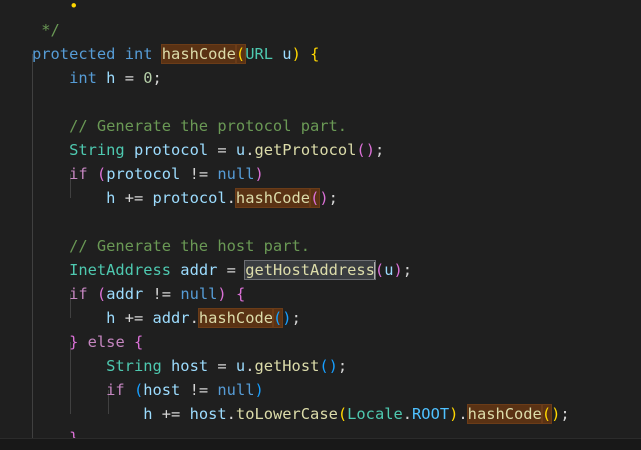 The width and height of the screenshot is (641, 450). Describe the element at coordinates (87, 342) in the screenshot. I see `code-line-14: } else {` at that location.